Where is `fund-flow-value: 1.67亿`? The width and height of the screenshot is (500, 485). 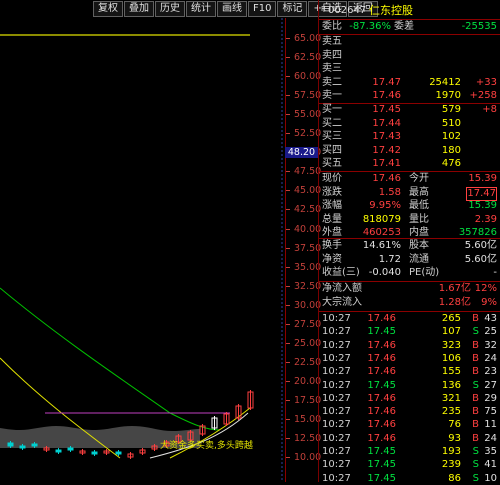 fund-flow-value: 1.67亿 is located at coordinates (454, 288).